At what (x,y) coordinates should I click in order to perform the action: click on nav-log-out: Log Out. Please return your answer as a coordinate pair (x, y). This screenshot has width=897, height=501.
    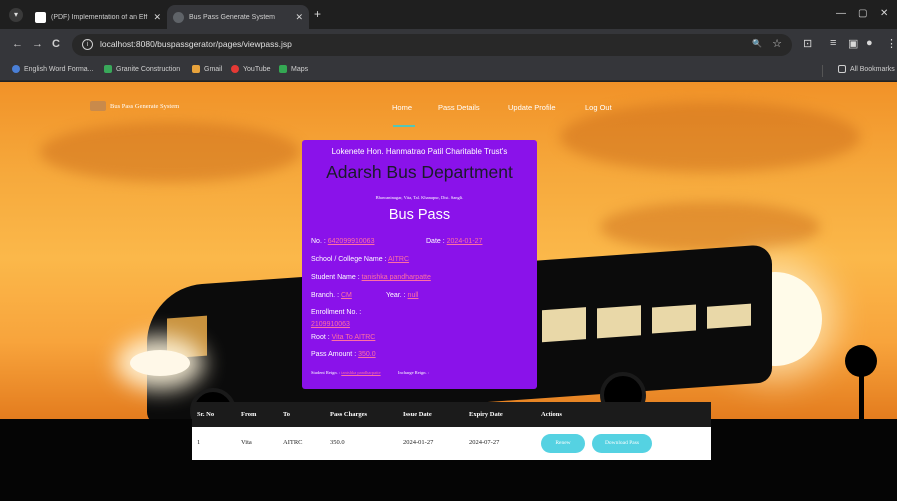
    Looking at the image, I should click on (598, 107).